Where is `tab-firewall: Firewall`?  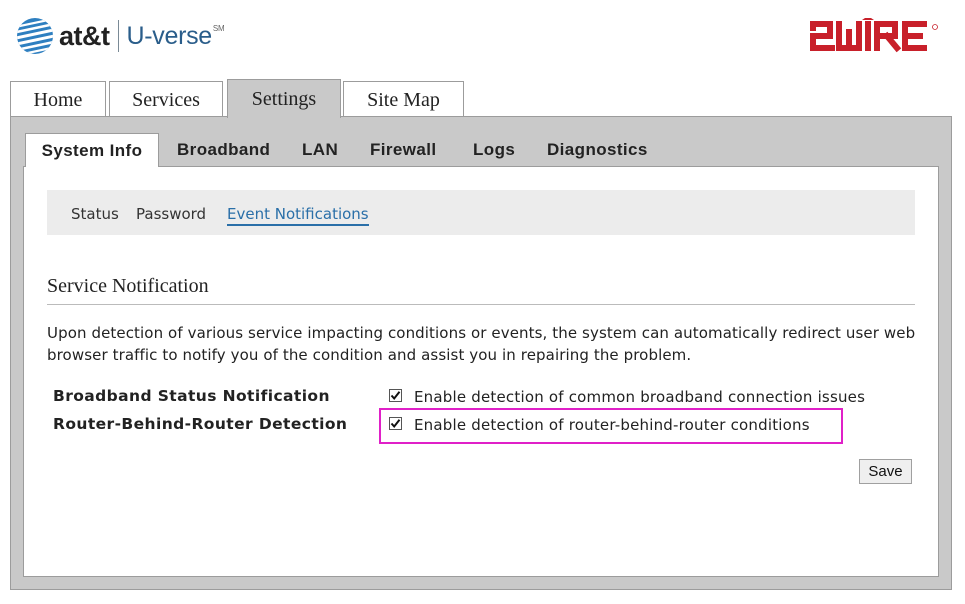 tab-firewall: Firewall is located at coordinates (403, 149).